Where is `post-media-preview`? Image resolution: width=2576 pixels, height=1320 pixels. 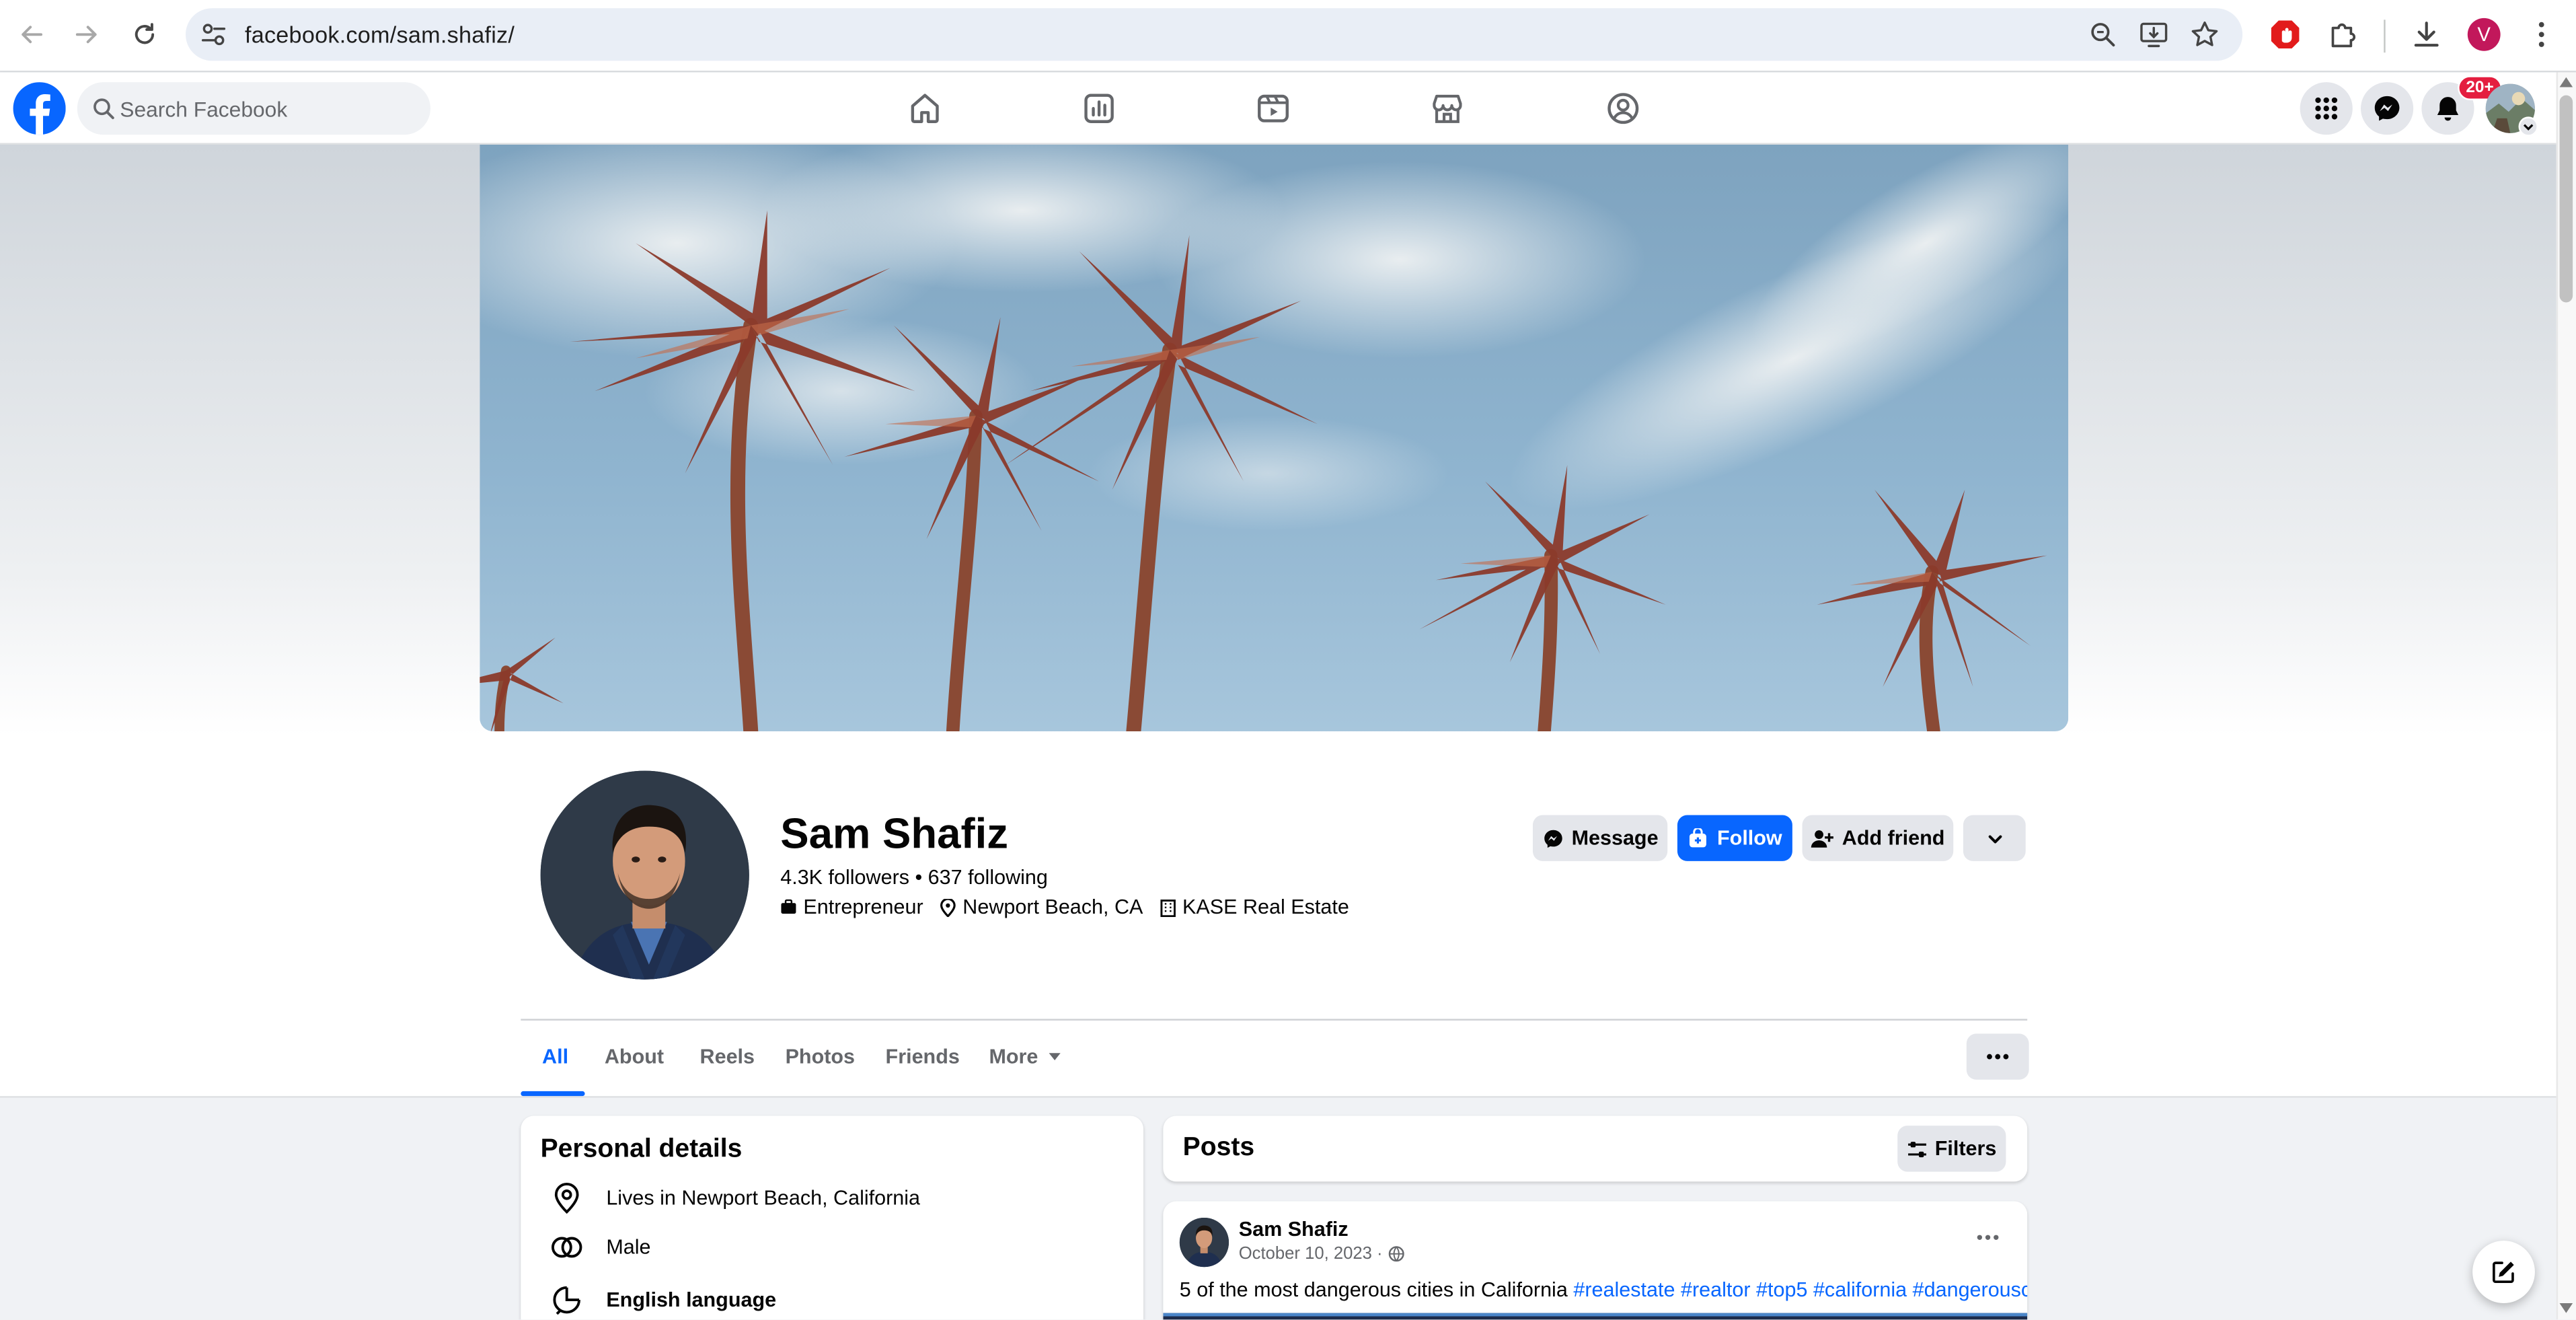 post-media-preview is located at coordinates (1595, 1316).